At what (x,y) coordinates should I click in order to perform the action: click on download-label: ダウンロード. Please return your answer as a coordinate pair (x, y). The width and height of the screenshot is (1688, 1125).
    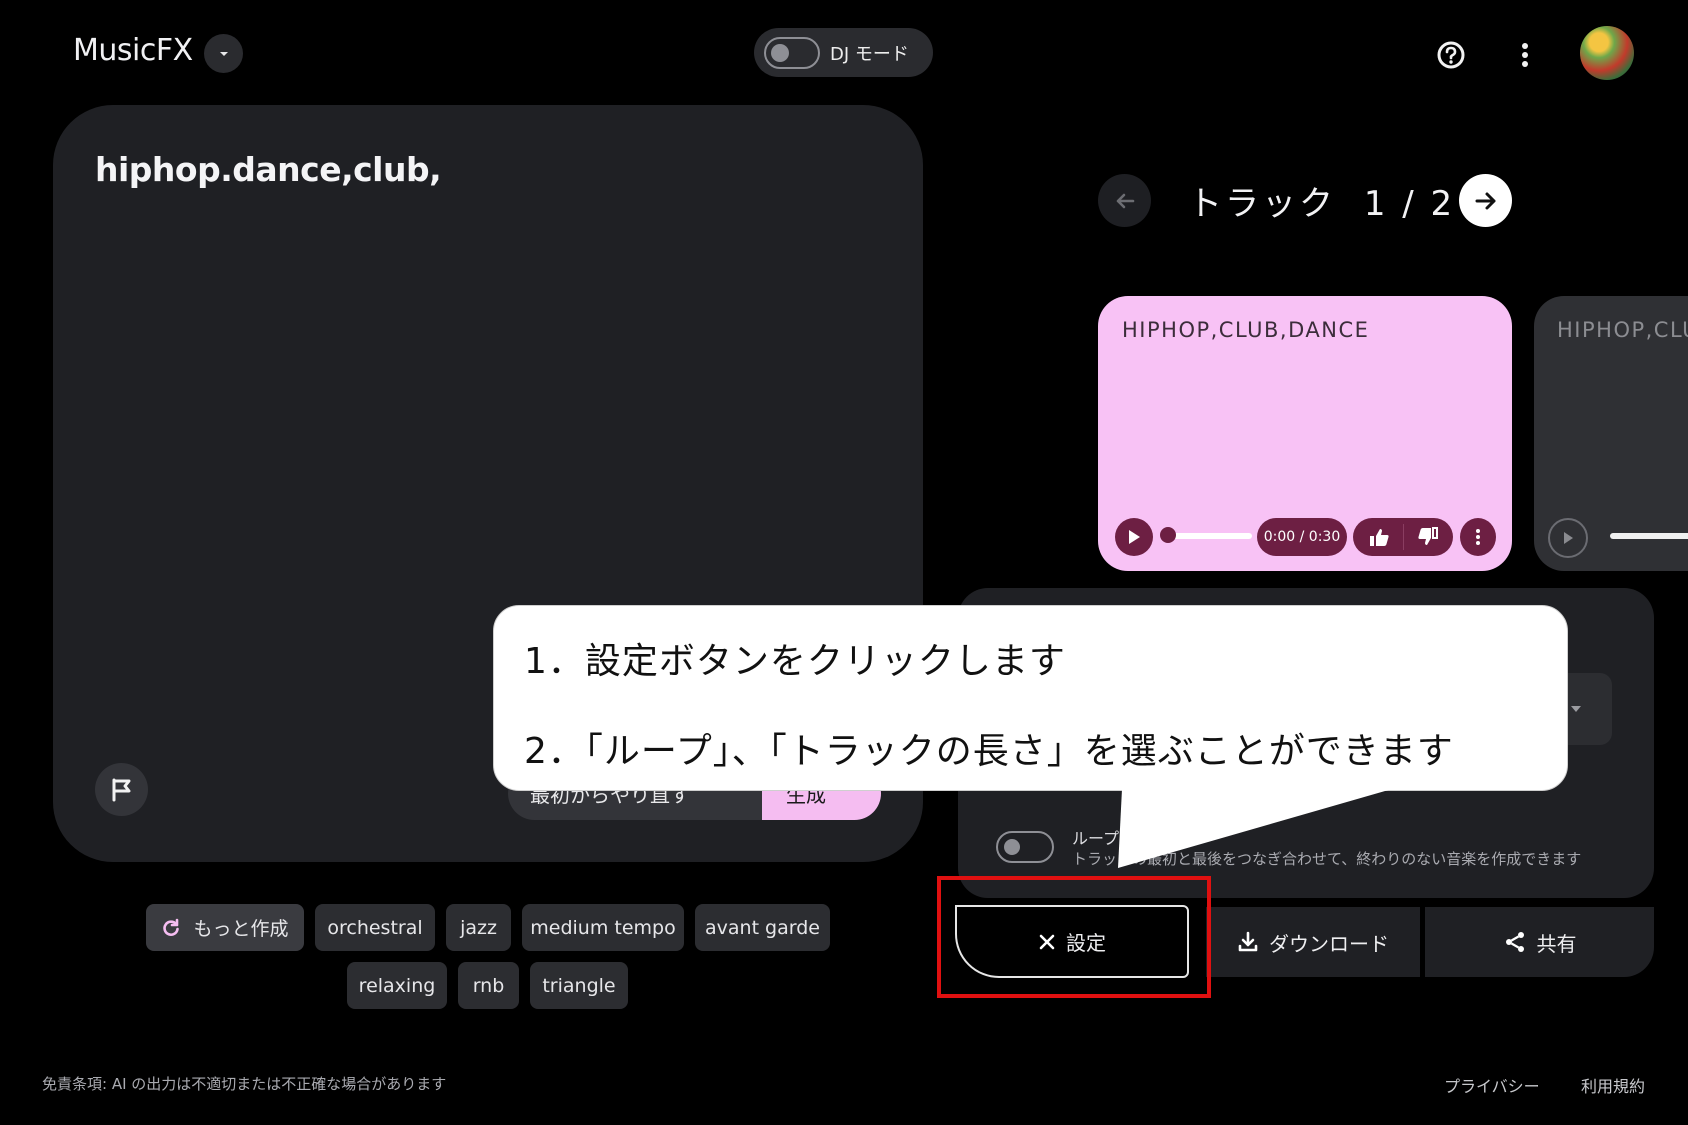
    Looking at the image, I should click on (1329, 943).